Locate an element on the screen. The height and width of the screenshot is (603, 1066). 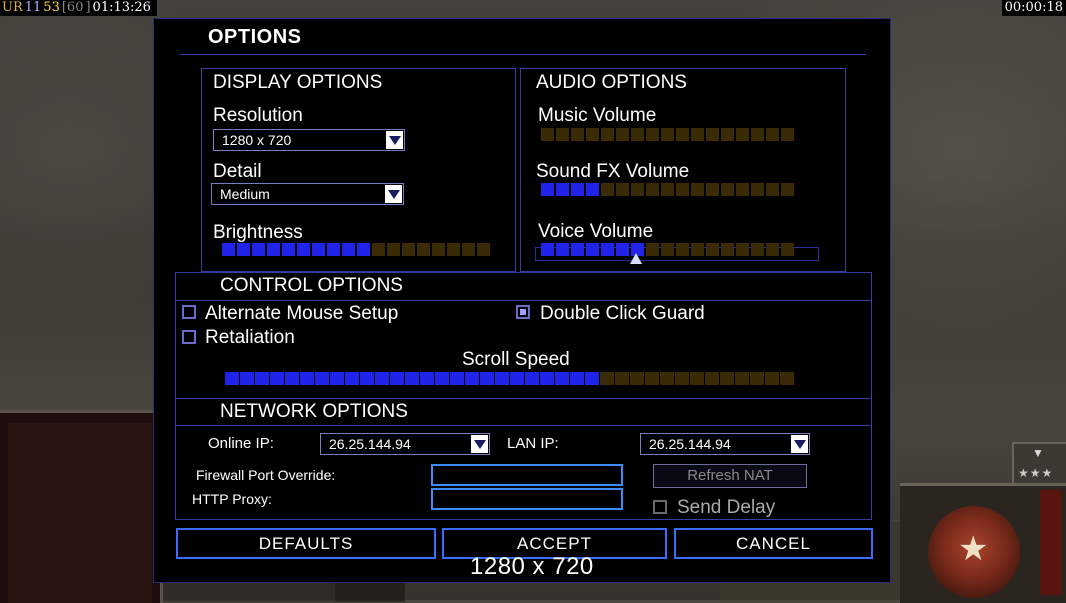
http-proxy-input is located at coordinates (527, 499).